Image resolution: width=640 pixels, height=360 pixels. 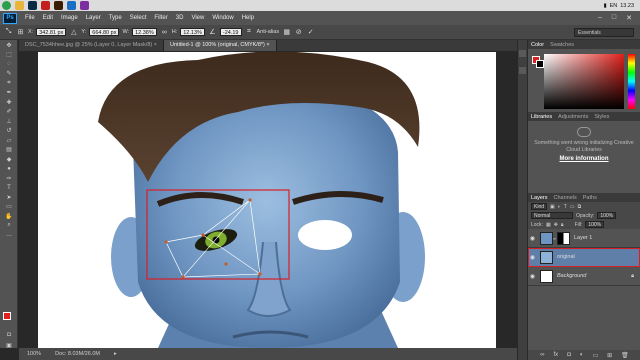 I want to click on lock-pixels-icon: ▦, so click(x=548, y=225).